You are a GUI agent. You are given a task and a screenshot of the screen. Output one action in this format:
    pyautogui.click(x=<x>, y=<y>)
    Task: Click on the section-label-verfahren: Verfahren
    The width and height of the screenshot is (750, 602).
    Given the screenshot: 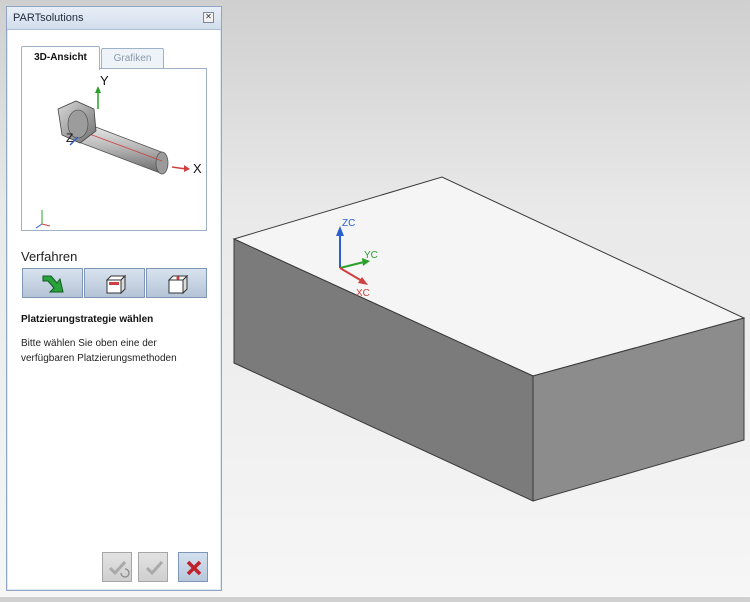 What is the action you would take?
    pyautogui.click(x=49, y=256)
    